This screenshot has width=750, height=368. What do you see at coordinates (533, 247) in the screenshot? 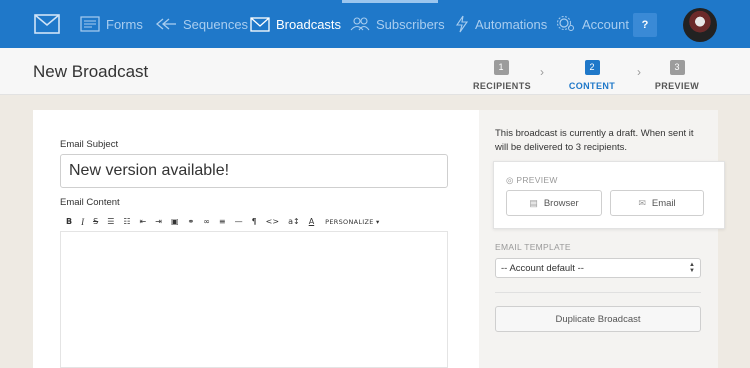
I see `email-template-label: EMAIL TEMPLATE` at bounding box center [533, 247].